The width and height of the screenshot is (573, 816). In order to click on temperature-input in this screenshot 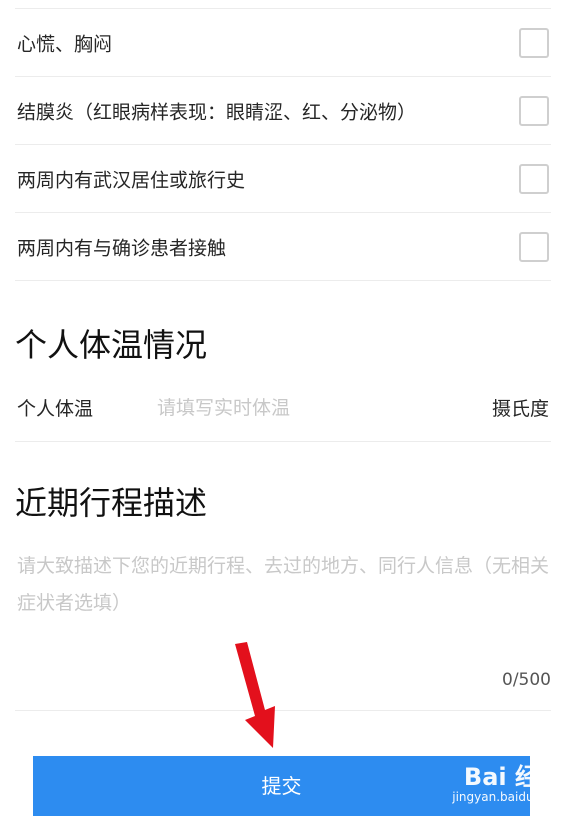, I will do `click(307, 408)`.